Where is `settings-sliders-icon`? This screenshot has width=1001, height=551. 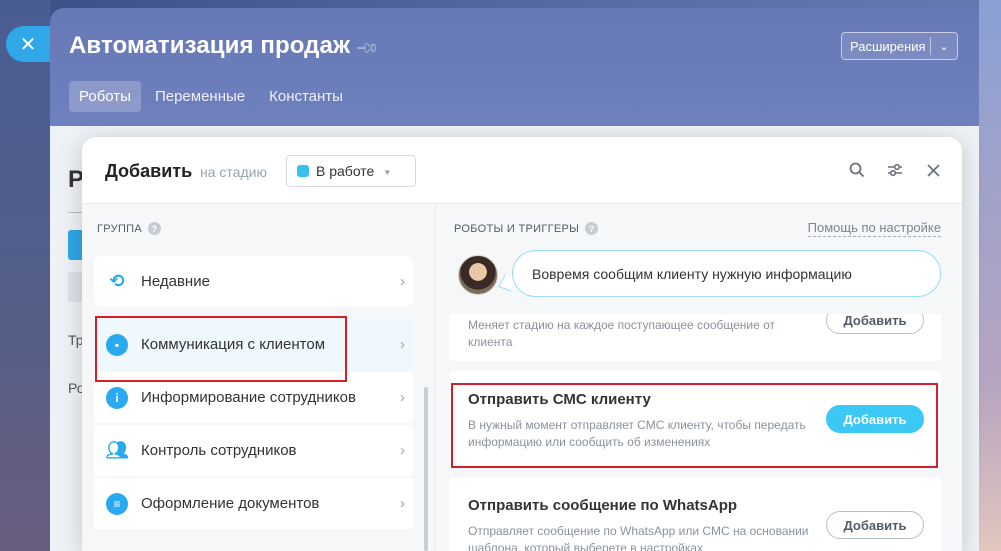 settings-sliders-icon is located at coordinates (895, 170).